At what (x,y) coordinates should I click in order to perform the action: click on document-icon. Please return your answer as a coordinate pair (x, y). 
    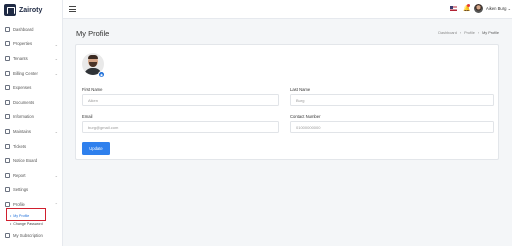
    Looking at the image, I should click on (7, 102).